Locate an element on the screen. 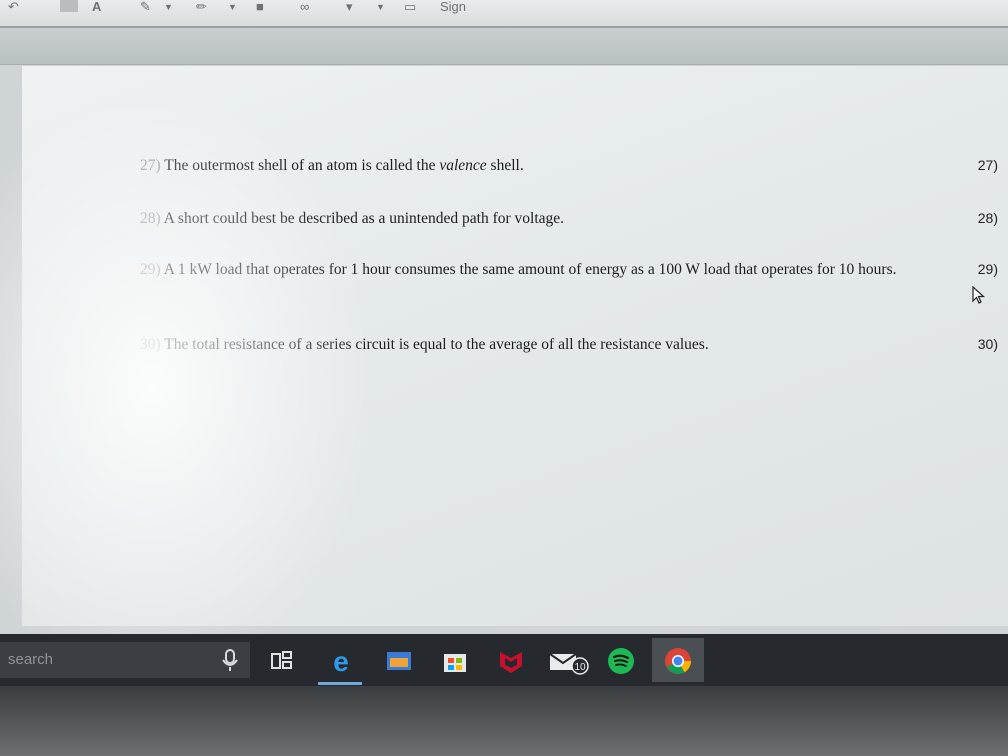  store-icon is located at coordinates (455, 661).